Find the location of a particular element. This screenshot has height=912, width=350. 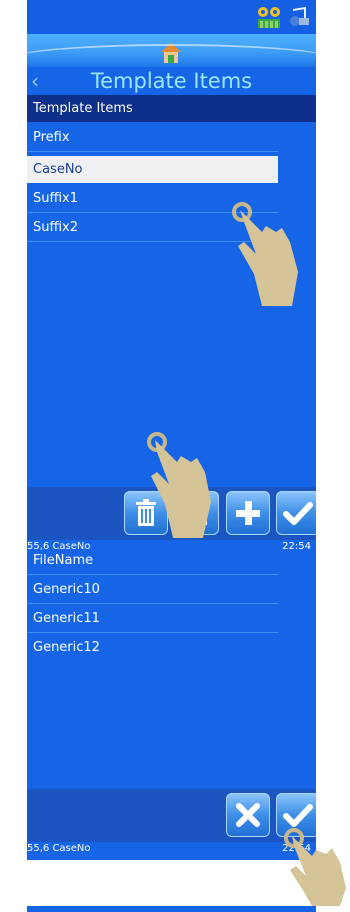

cancel-button is located at coordinates (248, 815).